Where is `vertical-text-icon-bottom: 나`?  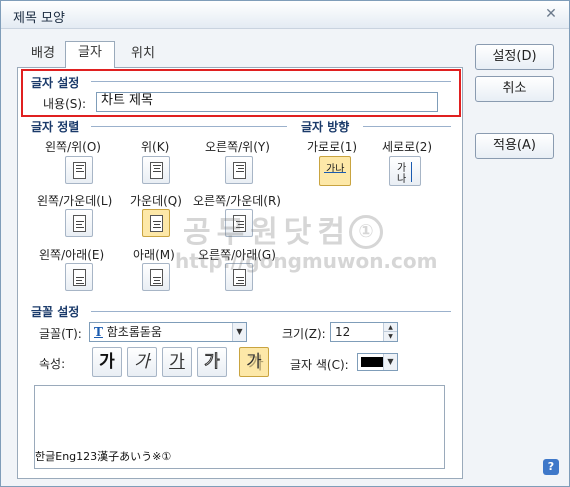 vertical-text-icon-bottom: 나 is located at coordinates (402, 179).